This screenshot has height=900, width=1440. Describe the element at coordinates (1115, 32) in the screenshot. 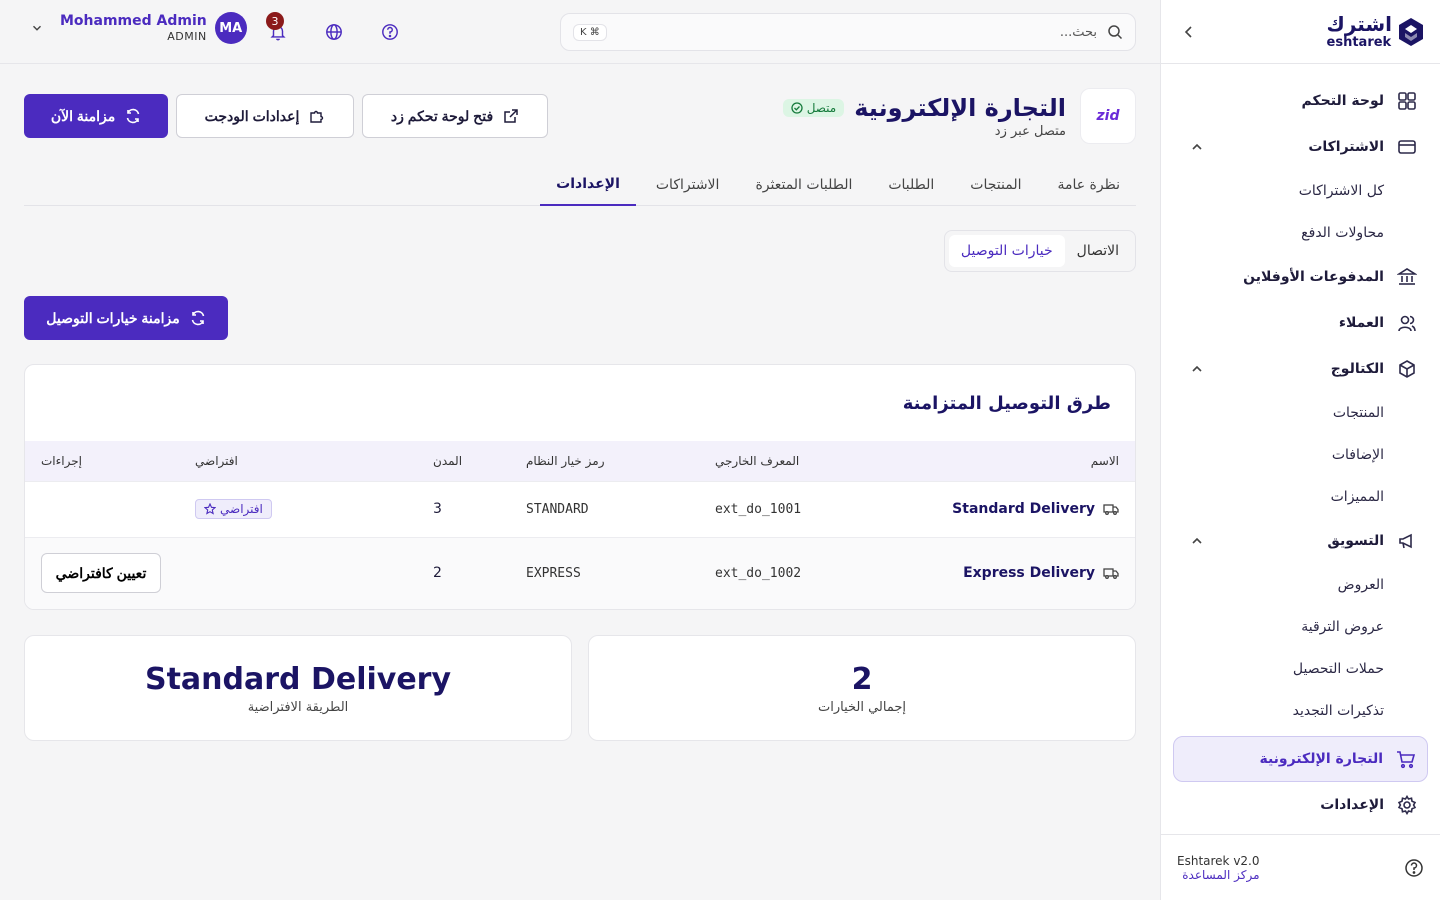

I see `search-icon` at that location.